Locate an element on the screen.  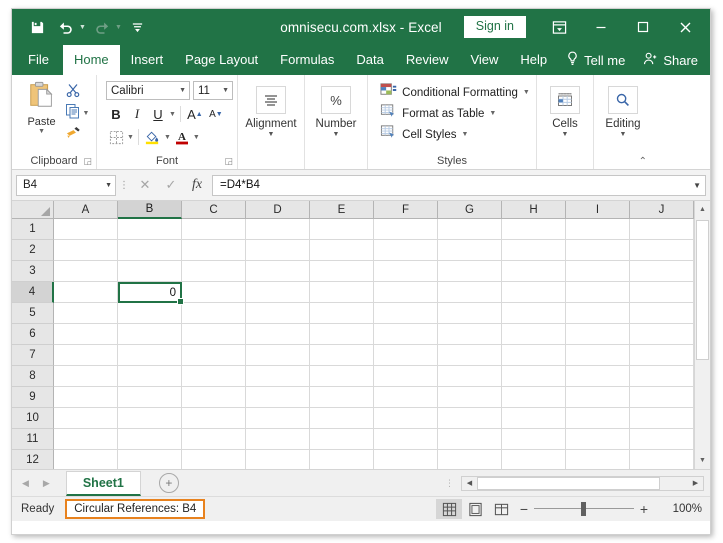
shrink-font-button: A ▼ is located at coordinates (216, 114).